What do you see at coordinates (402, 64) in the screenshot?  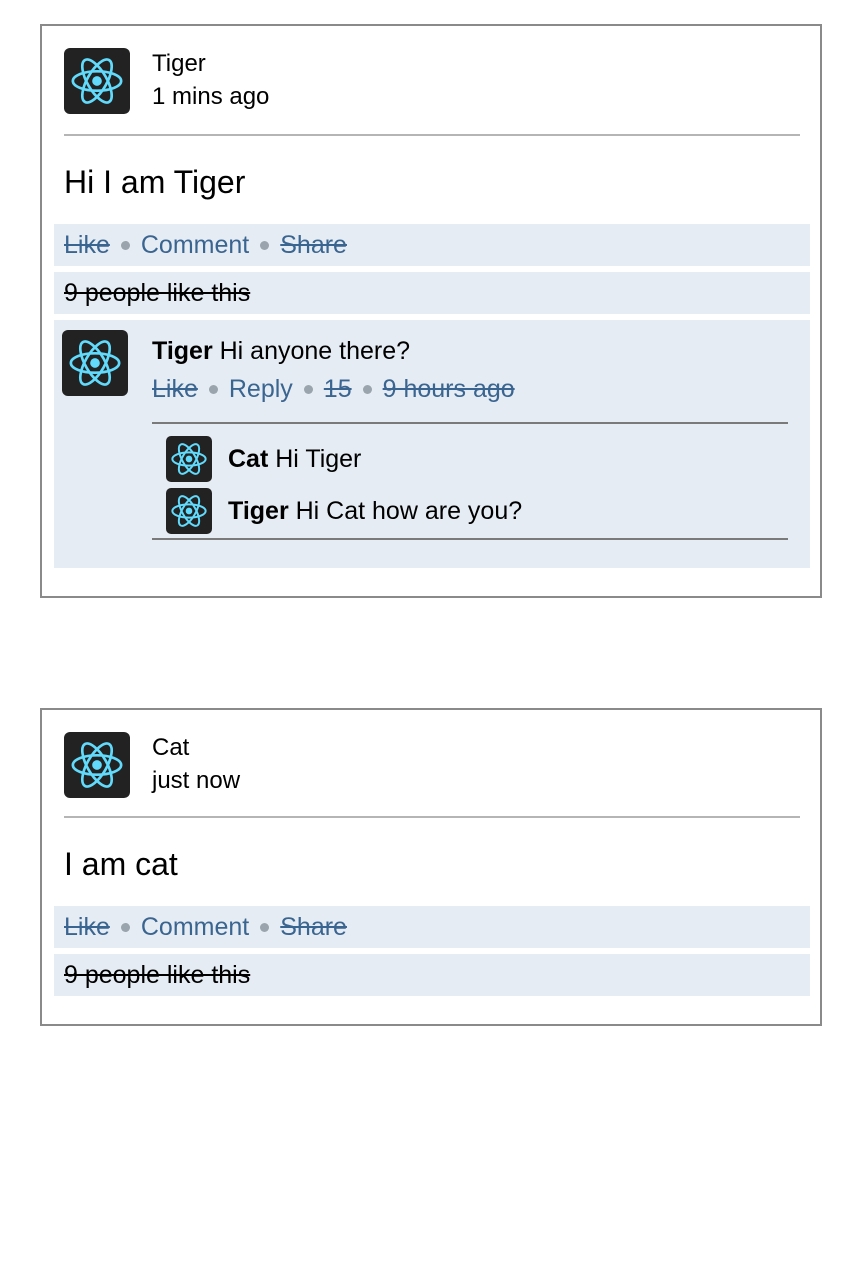 I see `post-author: Tiger` at bounding box center [402, 64].